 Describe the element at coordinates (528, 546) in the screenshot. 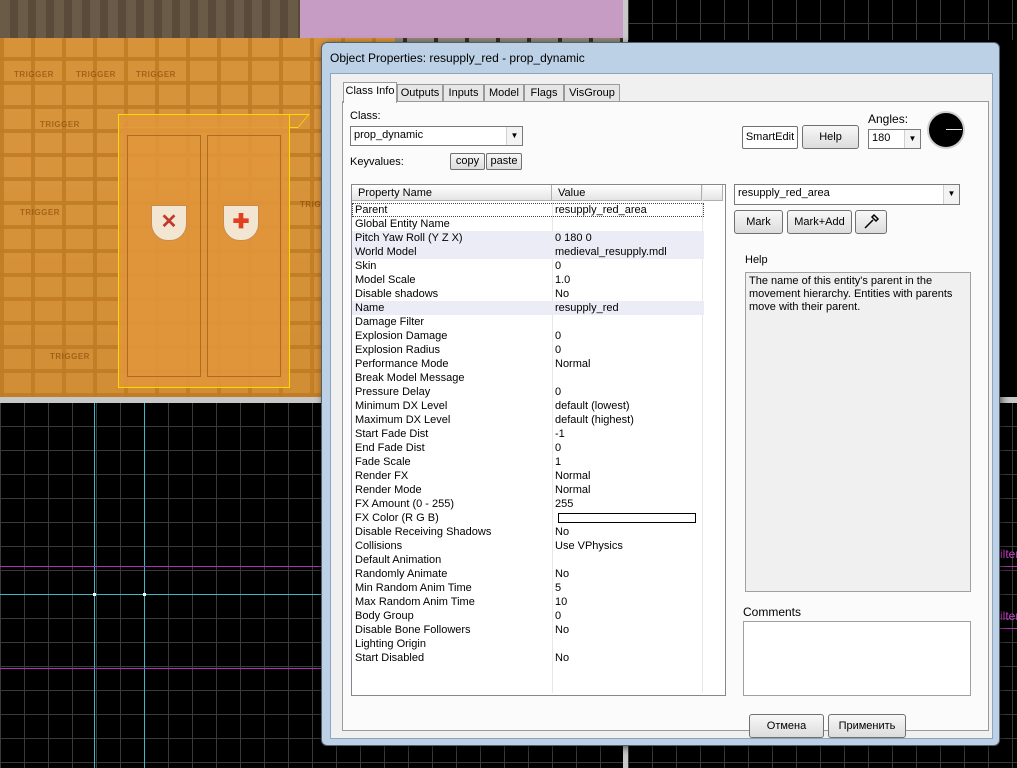

I see `grid-row: Collisions Use VPhysics` at that location.